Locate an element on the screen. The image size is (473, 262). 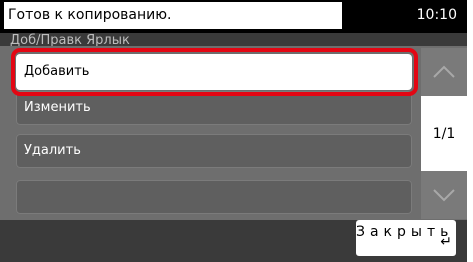
chevron-up-icon is located at coordinates (444, 71).